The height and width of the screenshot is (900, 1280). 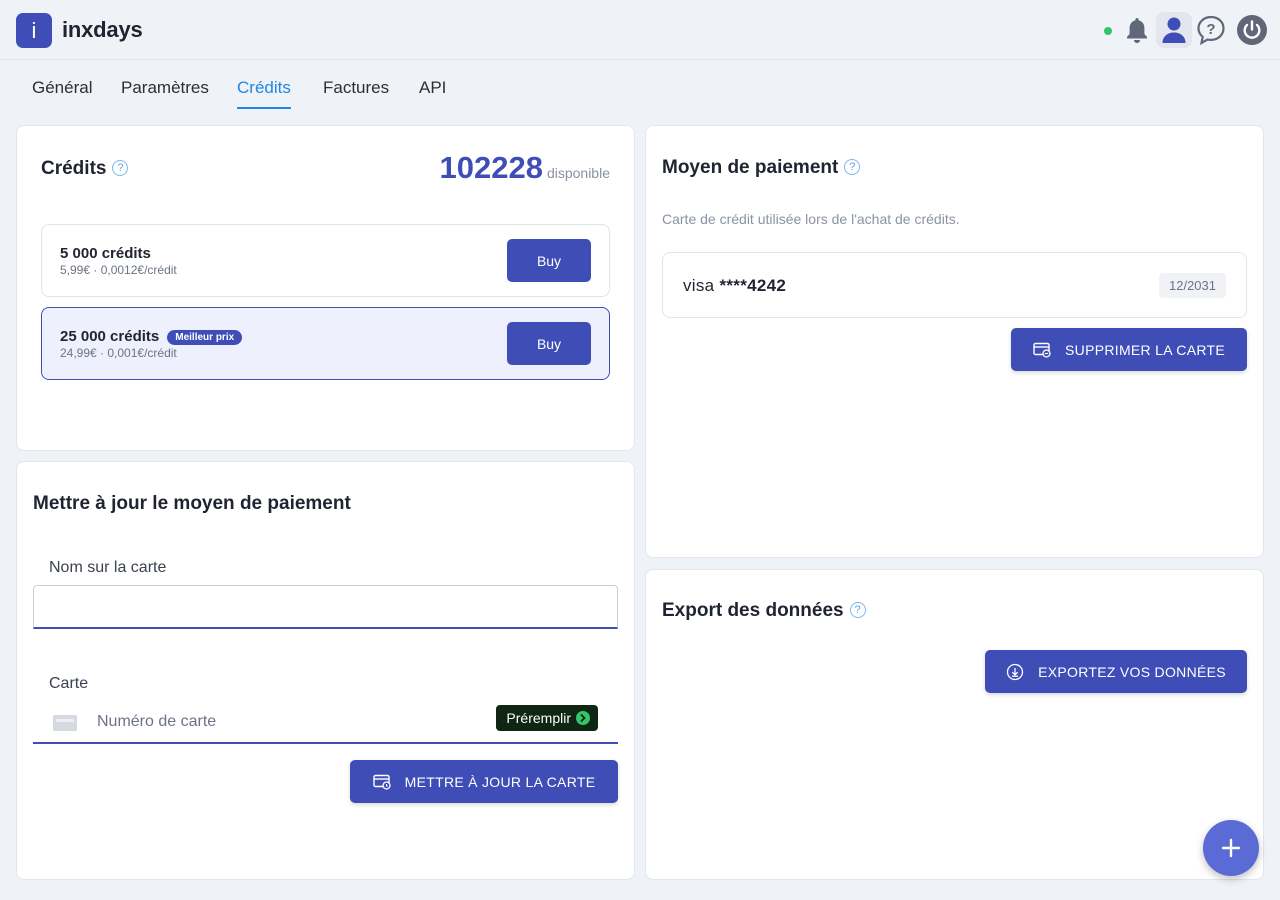 I want to click on prefill-button: Préremplir, so click(x=547, y=718).